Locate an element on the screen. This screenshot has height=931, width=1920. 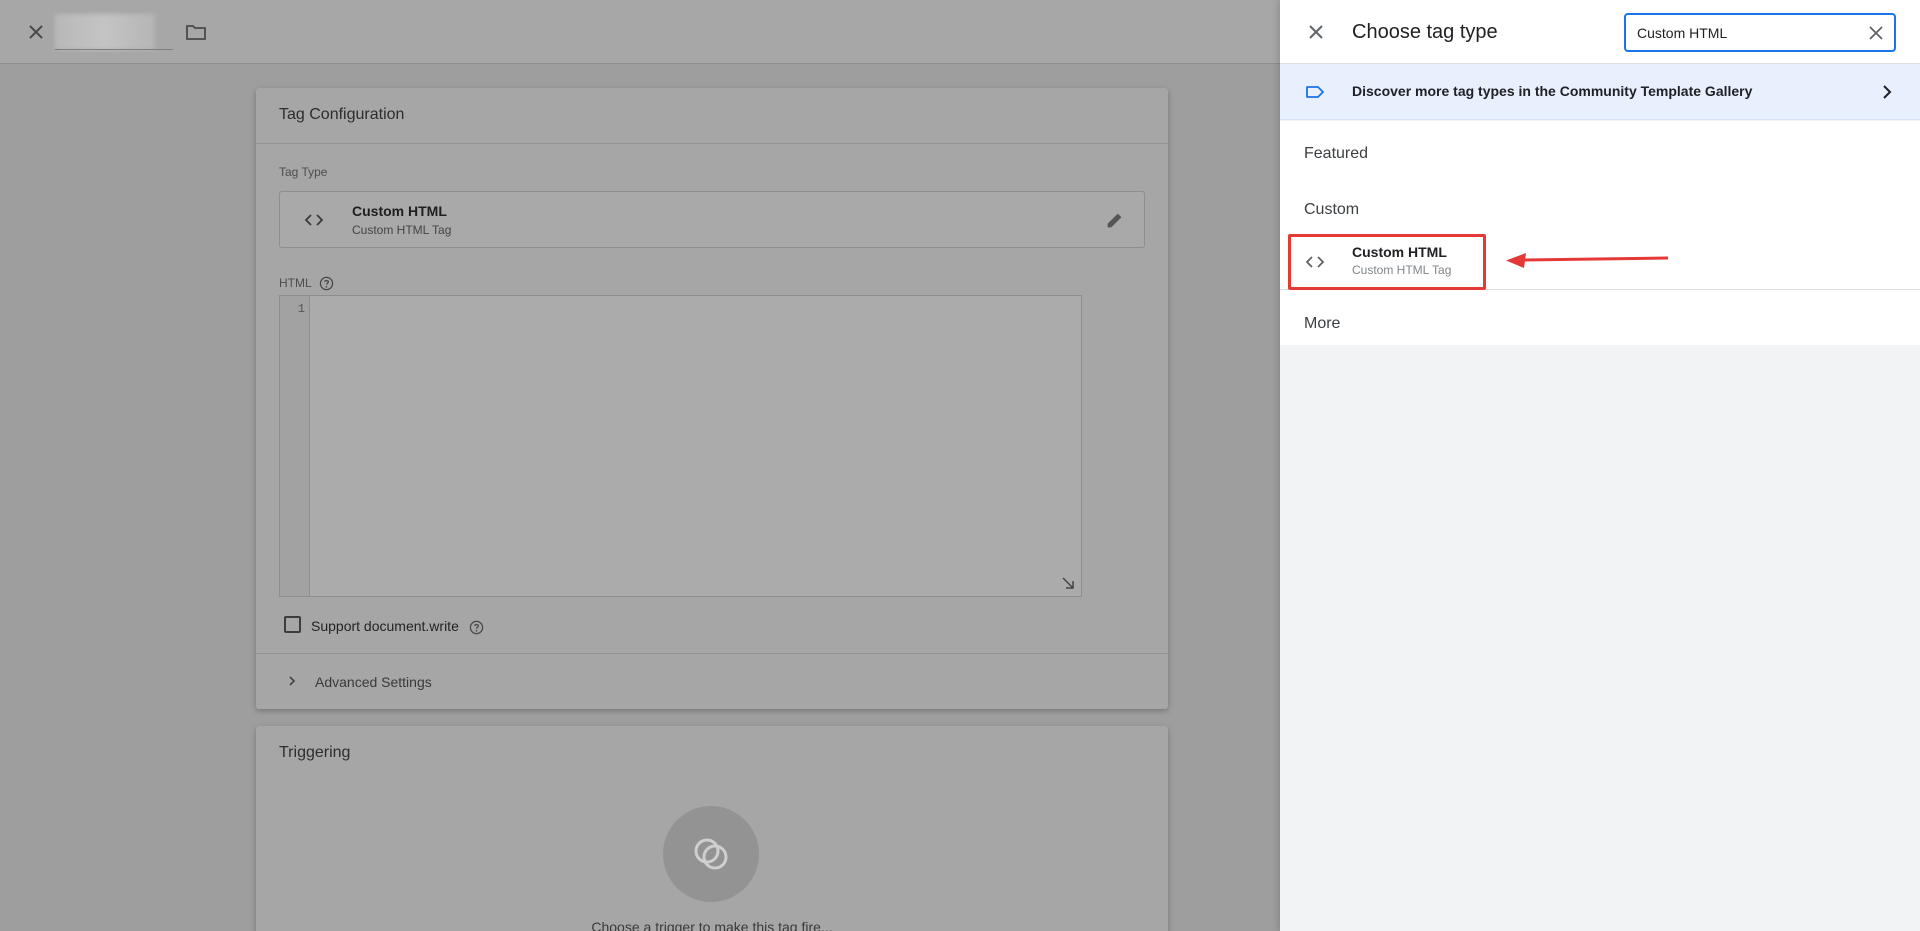
search-box is located at coordinates (1760, 32).